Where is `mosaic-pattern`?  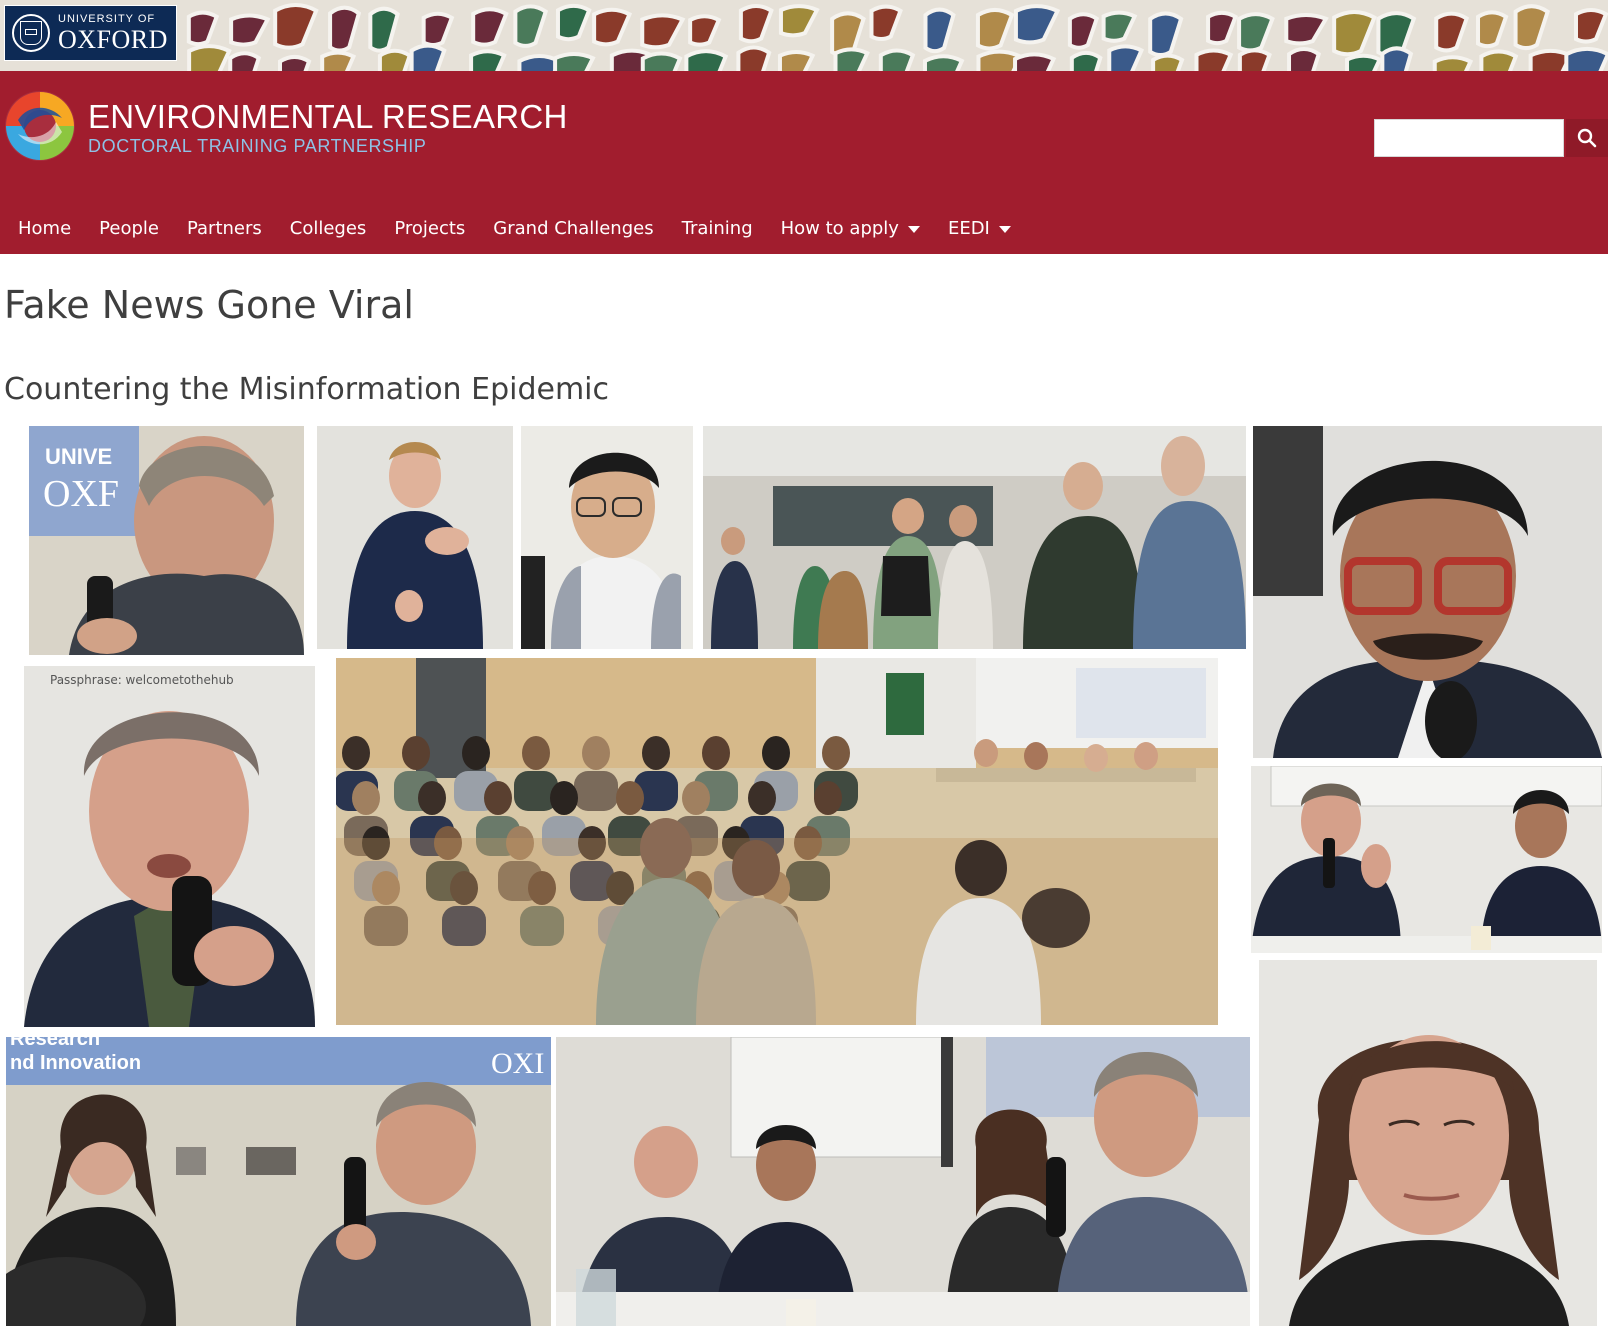
mosaic-pattern is located at coordinates (804, 35).